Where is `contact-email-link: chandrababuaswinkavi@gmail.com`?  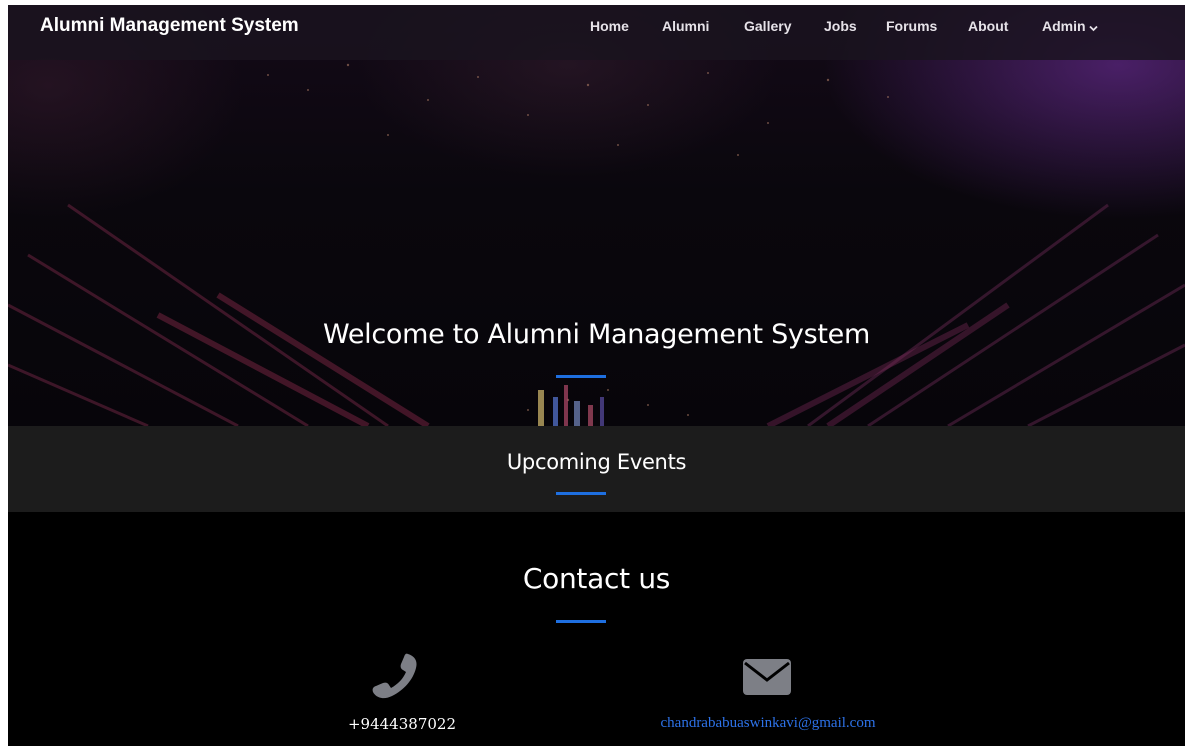
contact-email-link: chandrababuaswinkavi@gmail.com is located at coordinates (768, 723).